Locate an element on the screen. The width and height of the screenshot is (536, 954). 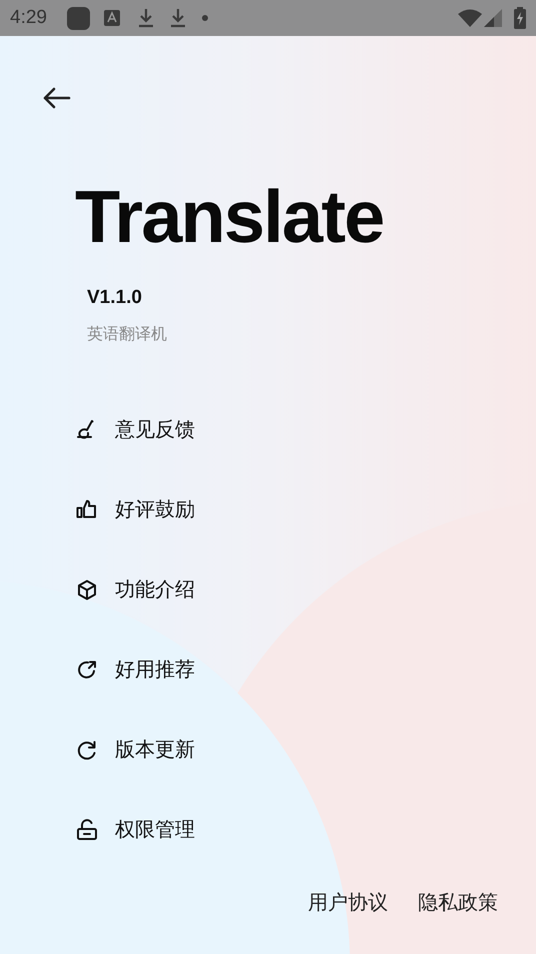
menu-item: 好评鼓励 is located at coordinates (135, 509).